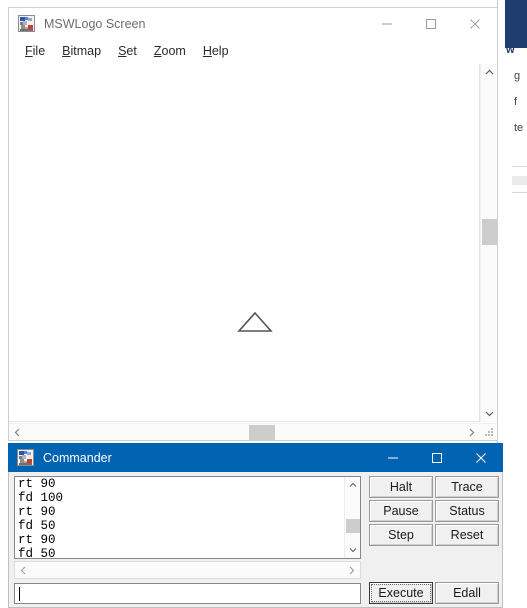  Describe the element at coordinates (516, 252) in the screenshot. I see `background-window-body: g f te` at that location.